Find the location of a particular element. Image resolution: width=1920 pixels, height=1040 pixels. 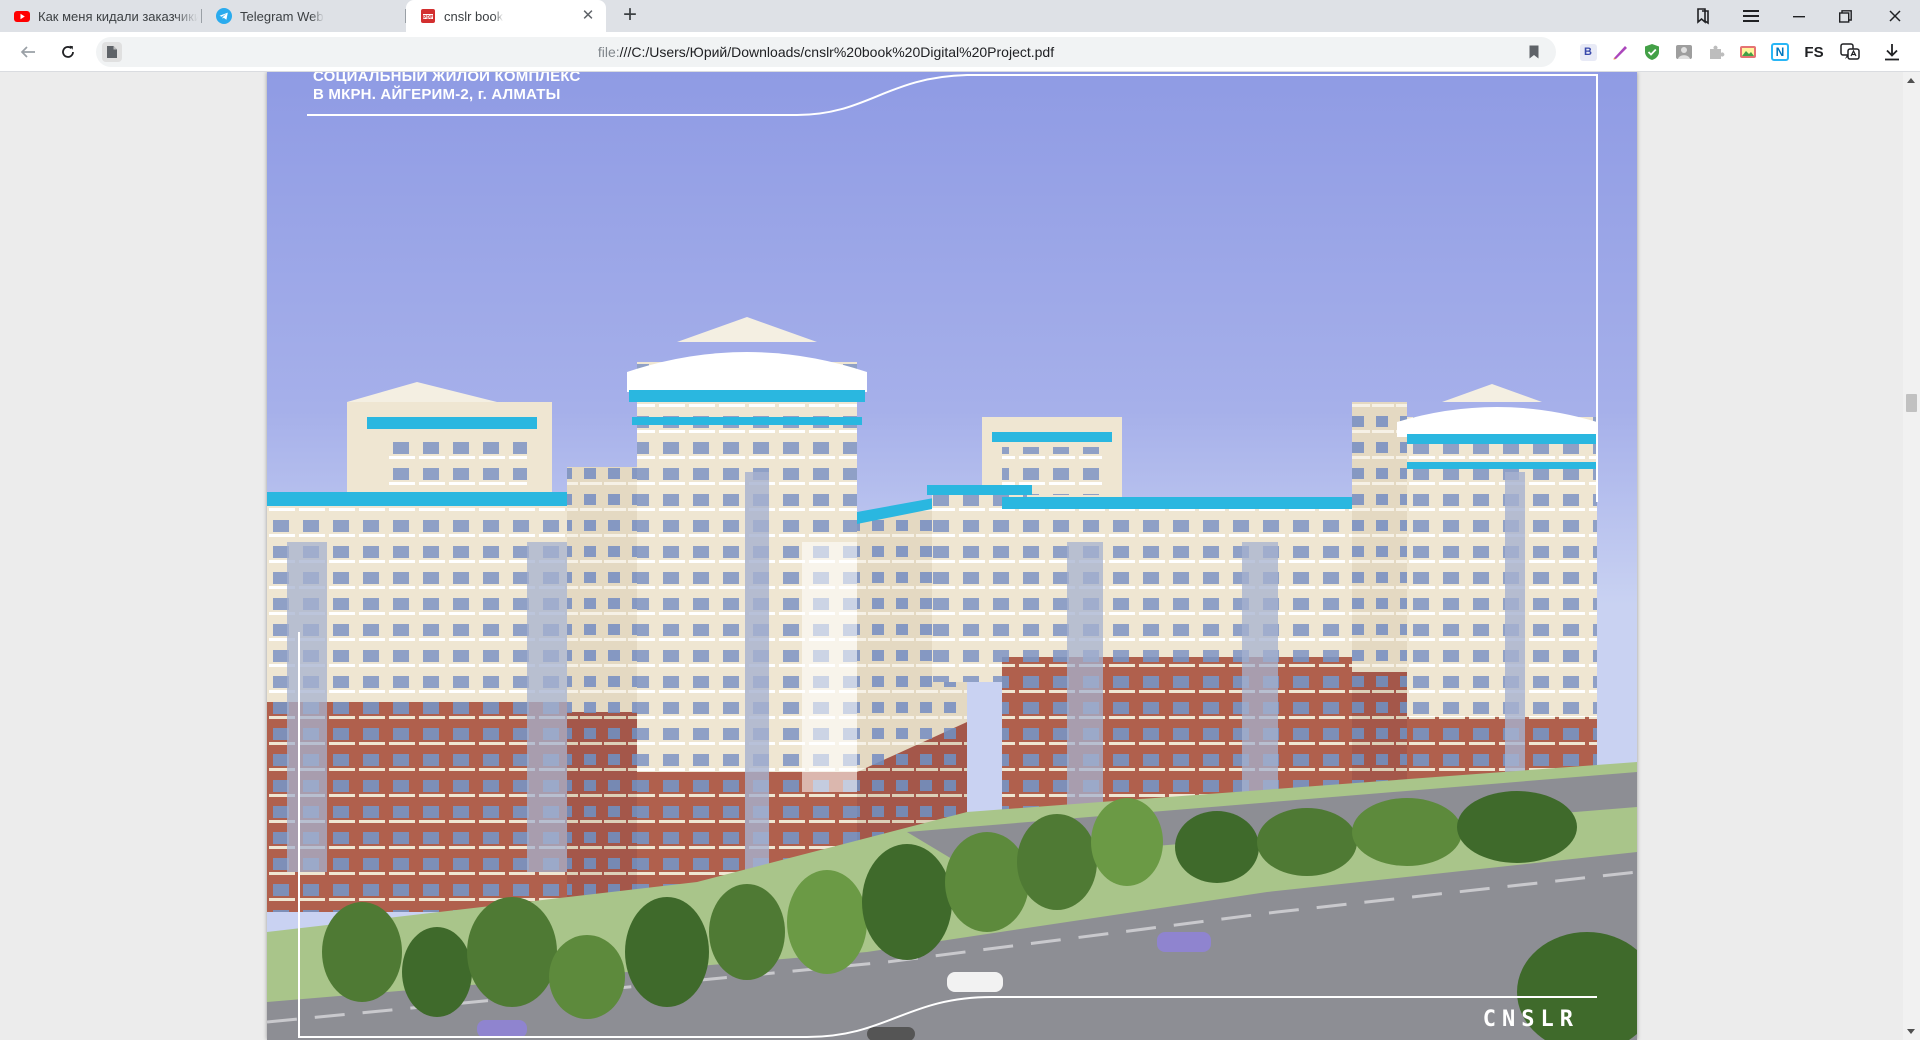

youtube-icon is located at coordinates (22, 16).